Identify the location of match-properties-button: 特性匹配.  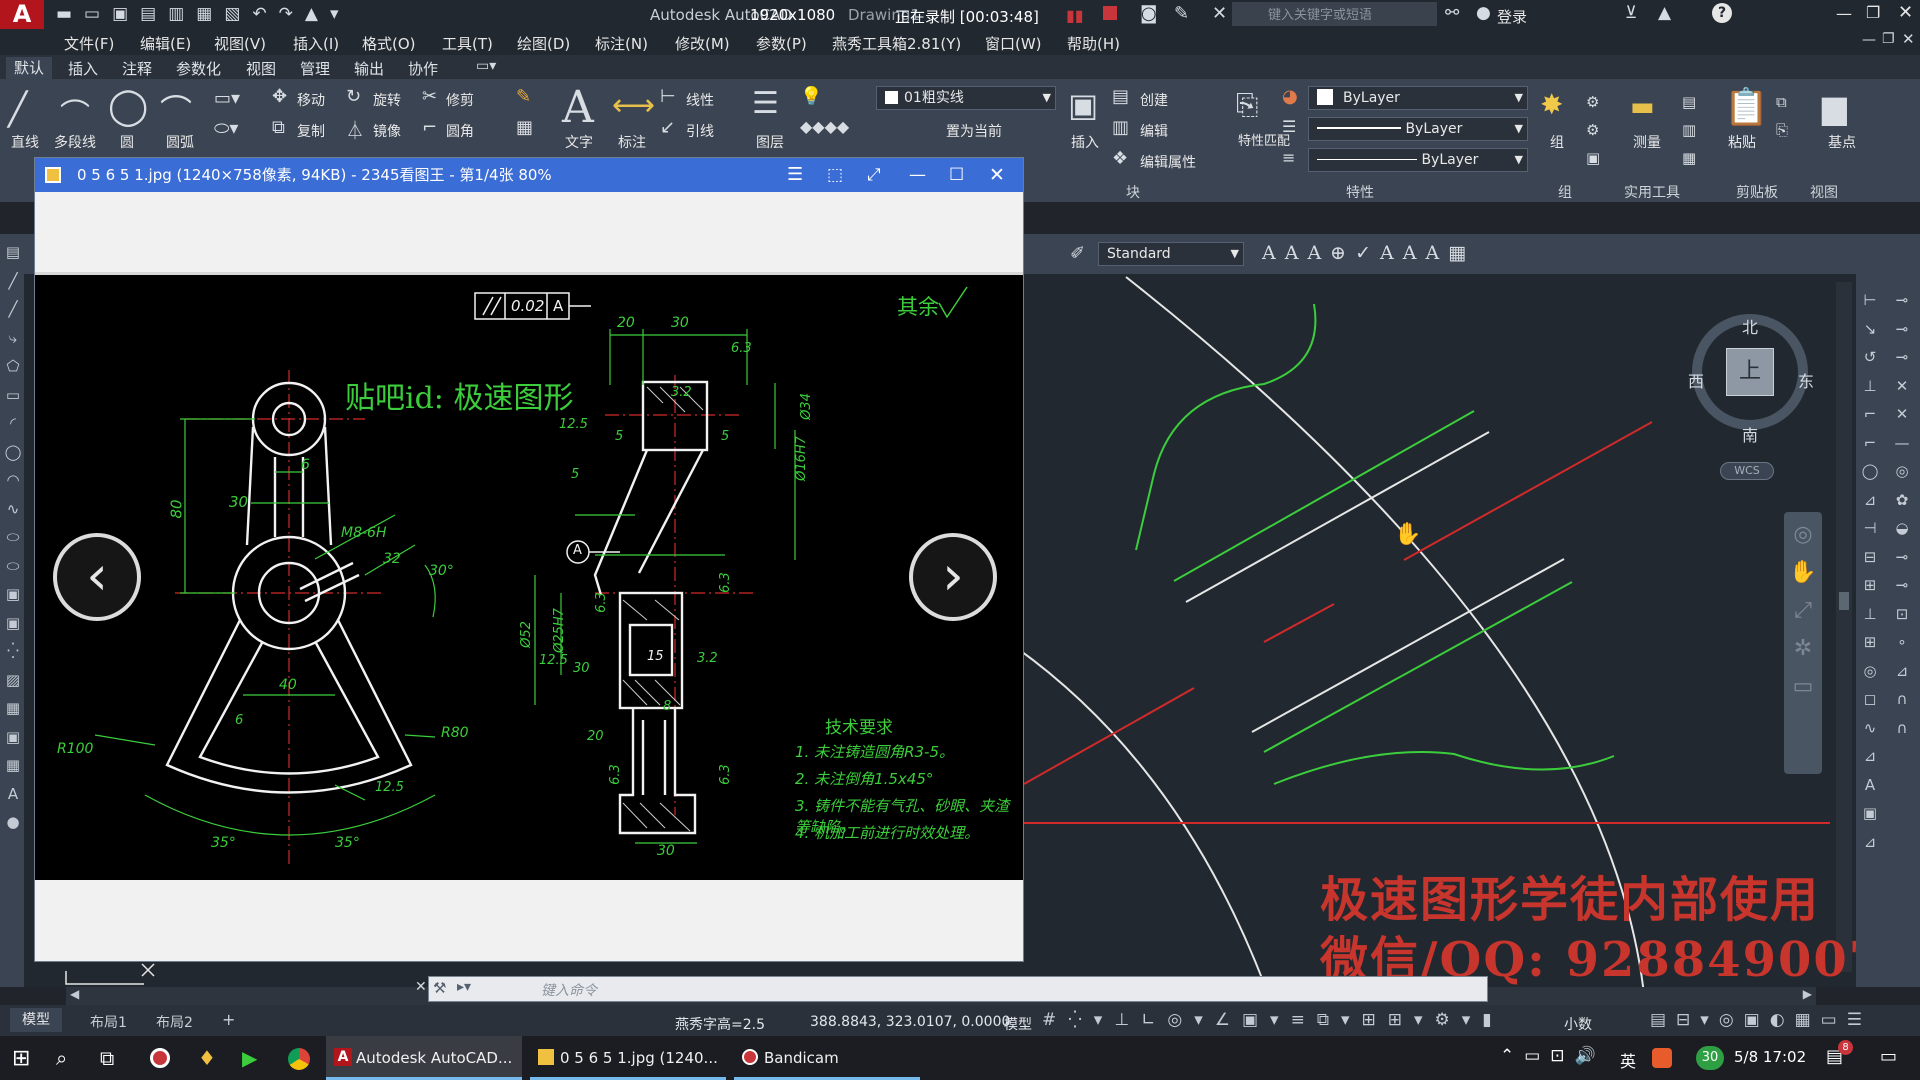
(1264, 142).